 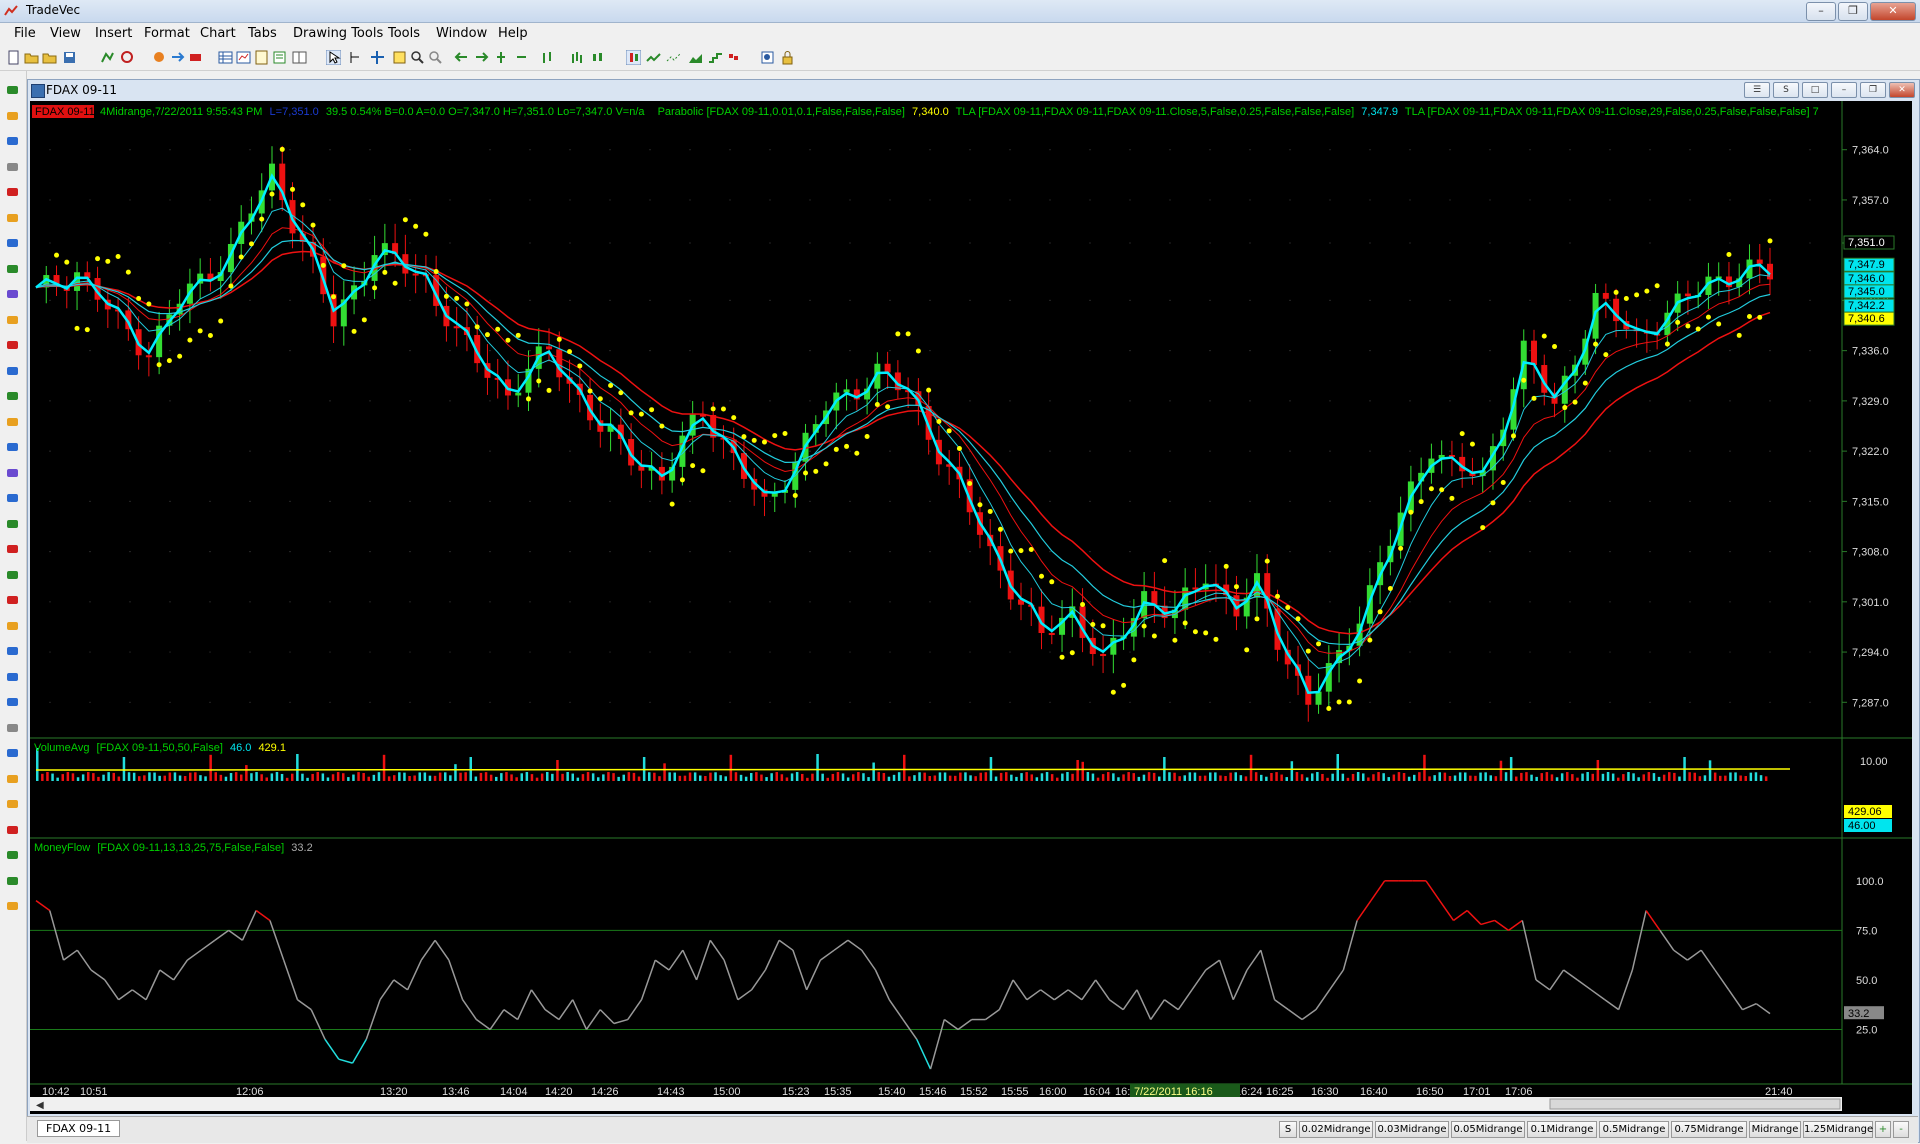 What do you see at coordinates (1873, 90) in the screenshot?
I see `chart-restore-button: ❐` at bounding box center [1873, 90].